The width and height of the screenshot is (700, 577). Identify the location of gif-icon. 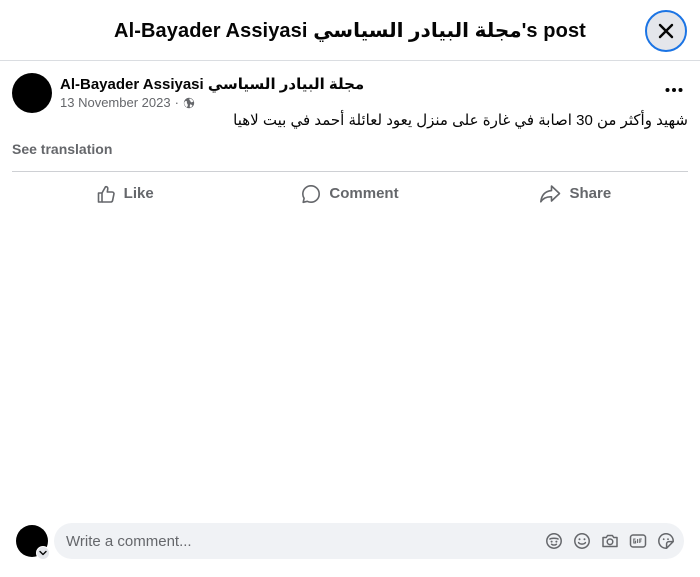
(638, 541).